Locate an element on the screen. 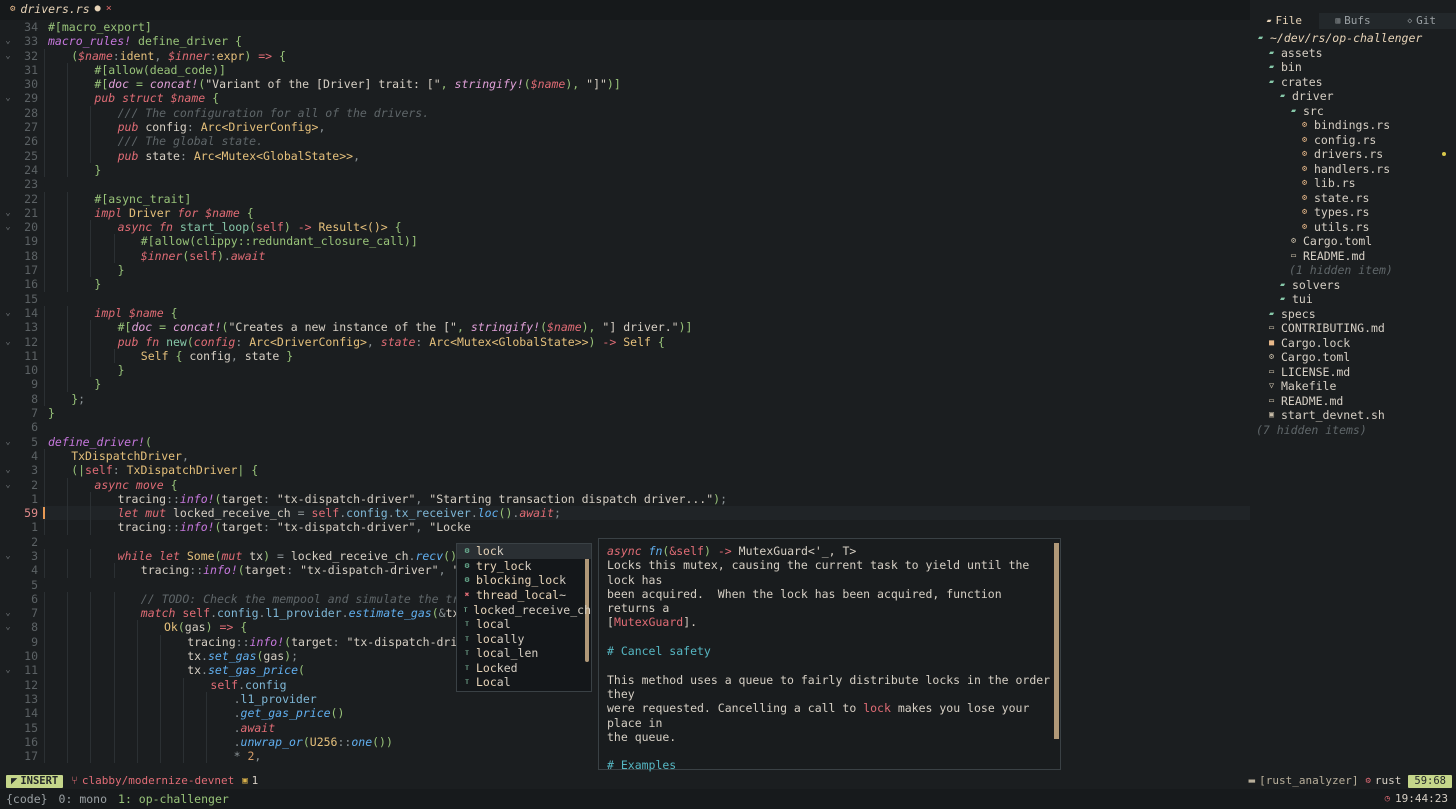  documentation-scrollbar is located at coordinates (1056, 641).